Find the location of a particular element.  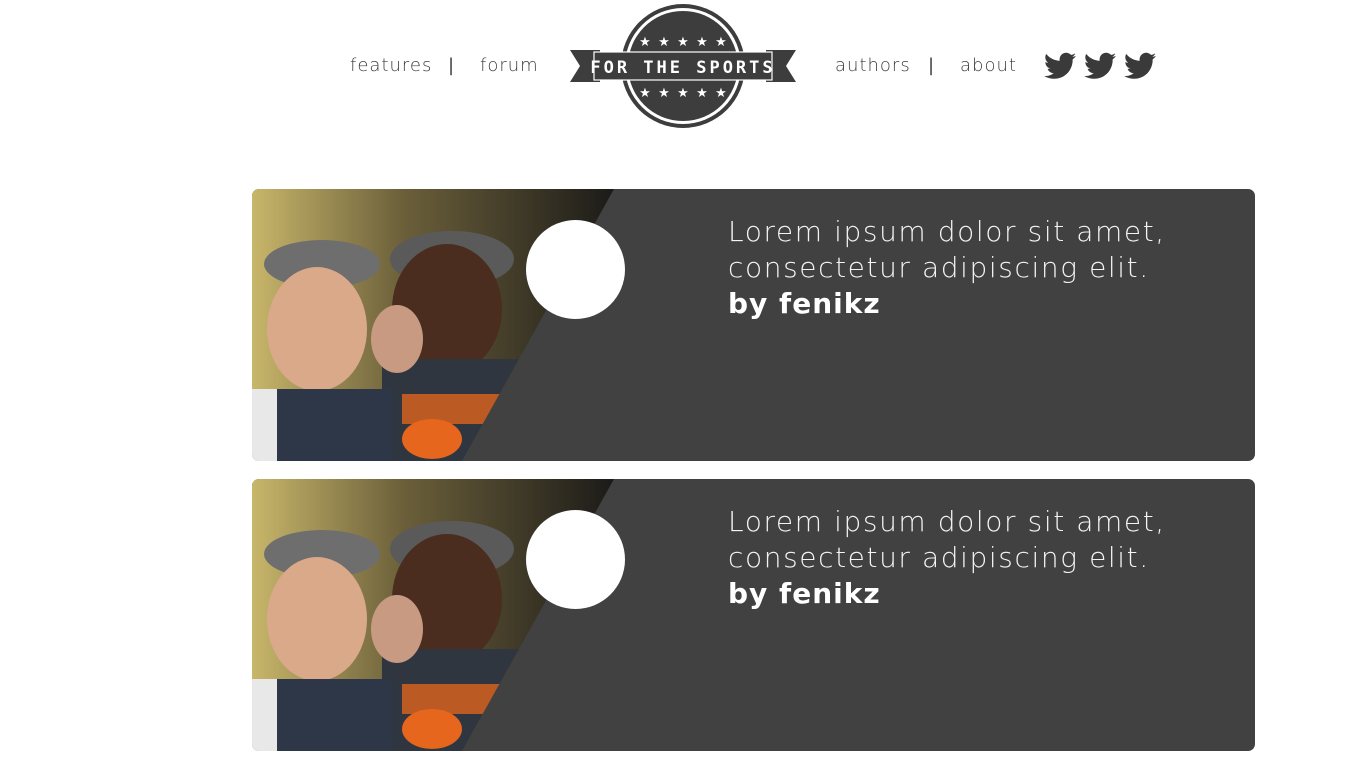

site-logo: FOR THE SPORTS ★ ★ ★ ★ ★ ★ ★ ★ ★ ★ is located at coordinates (683, 67).